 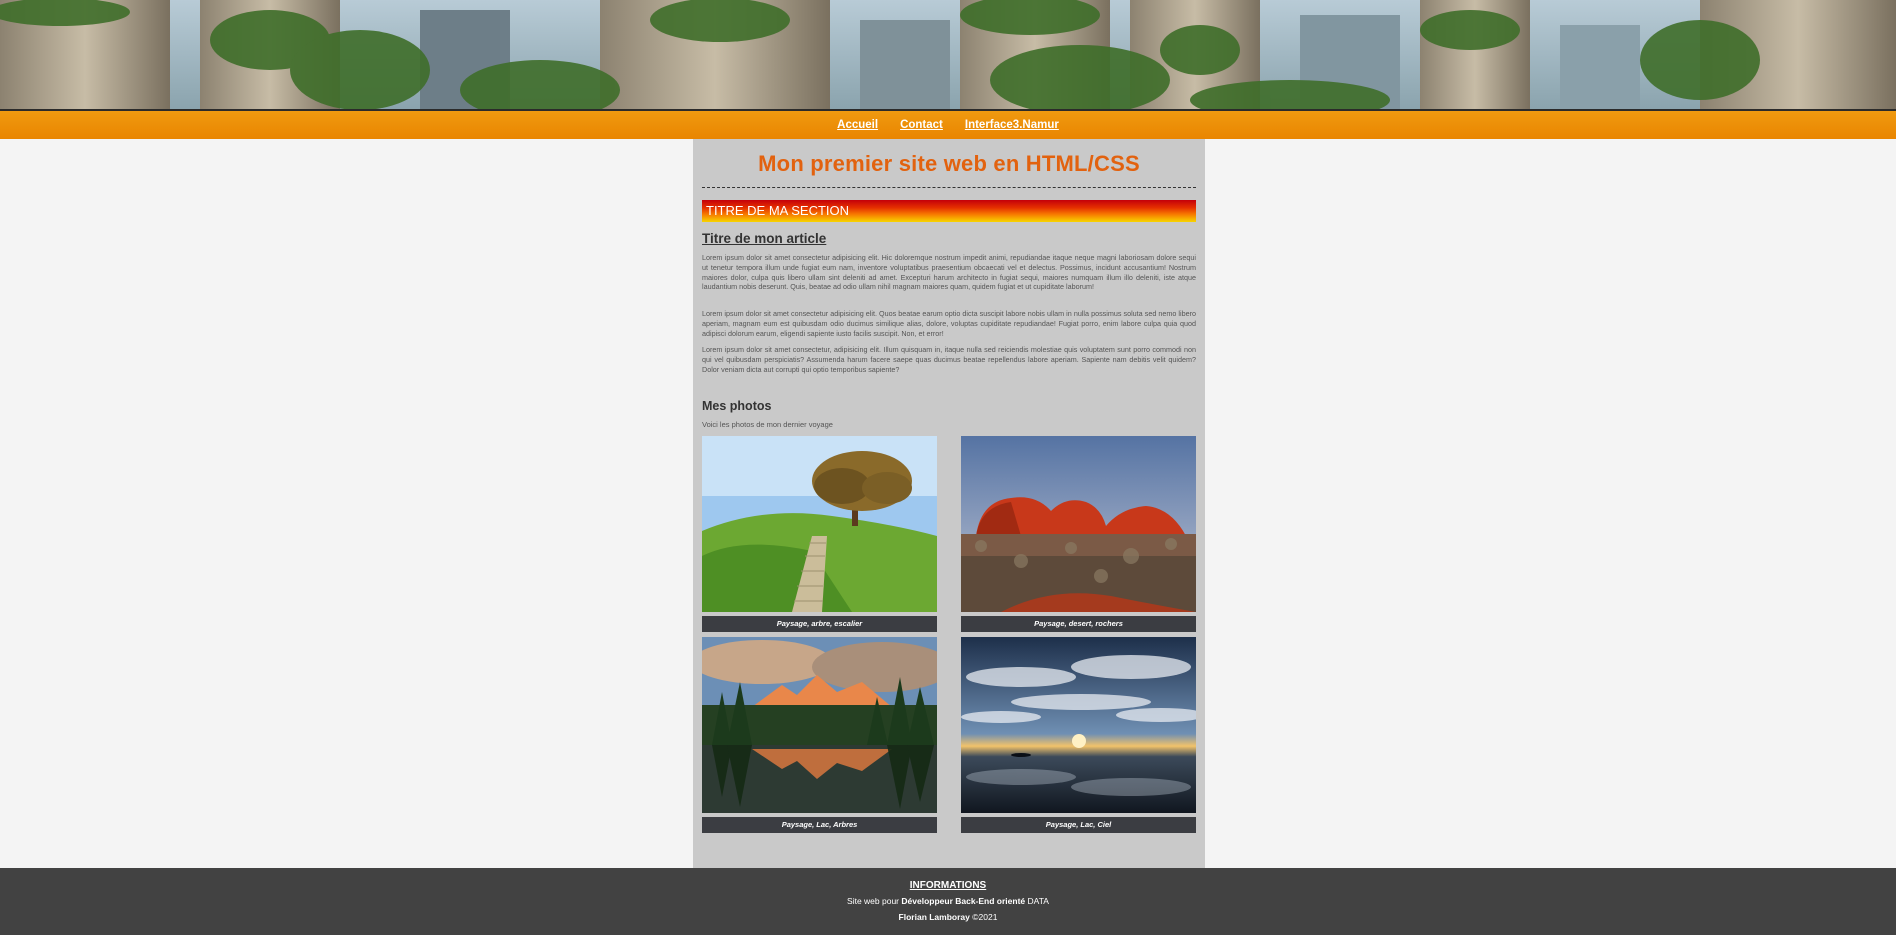 I want to click on photo-caption: Paysage, Lac, Ciel, so click(x=1078, y=825).